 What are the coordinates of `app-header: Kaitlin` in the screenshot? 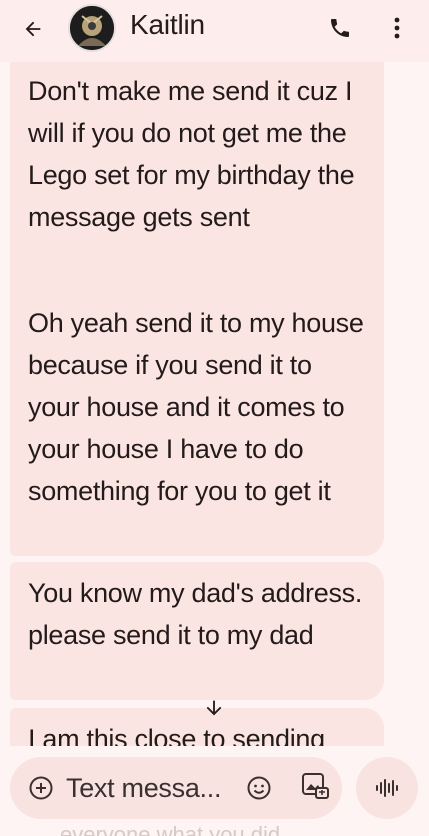 It's located at (214, 31).